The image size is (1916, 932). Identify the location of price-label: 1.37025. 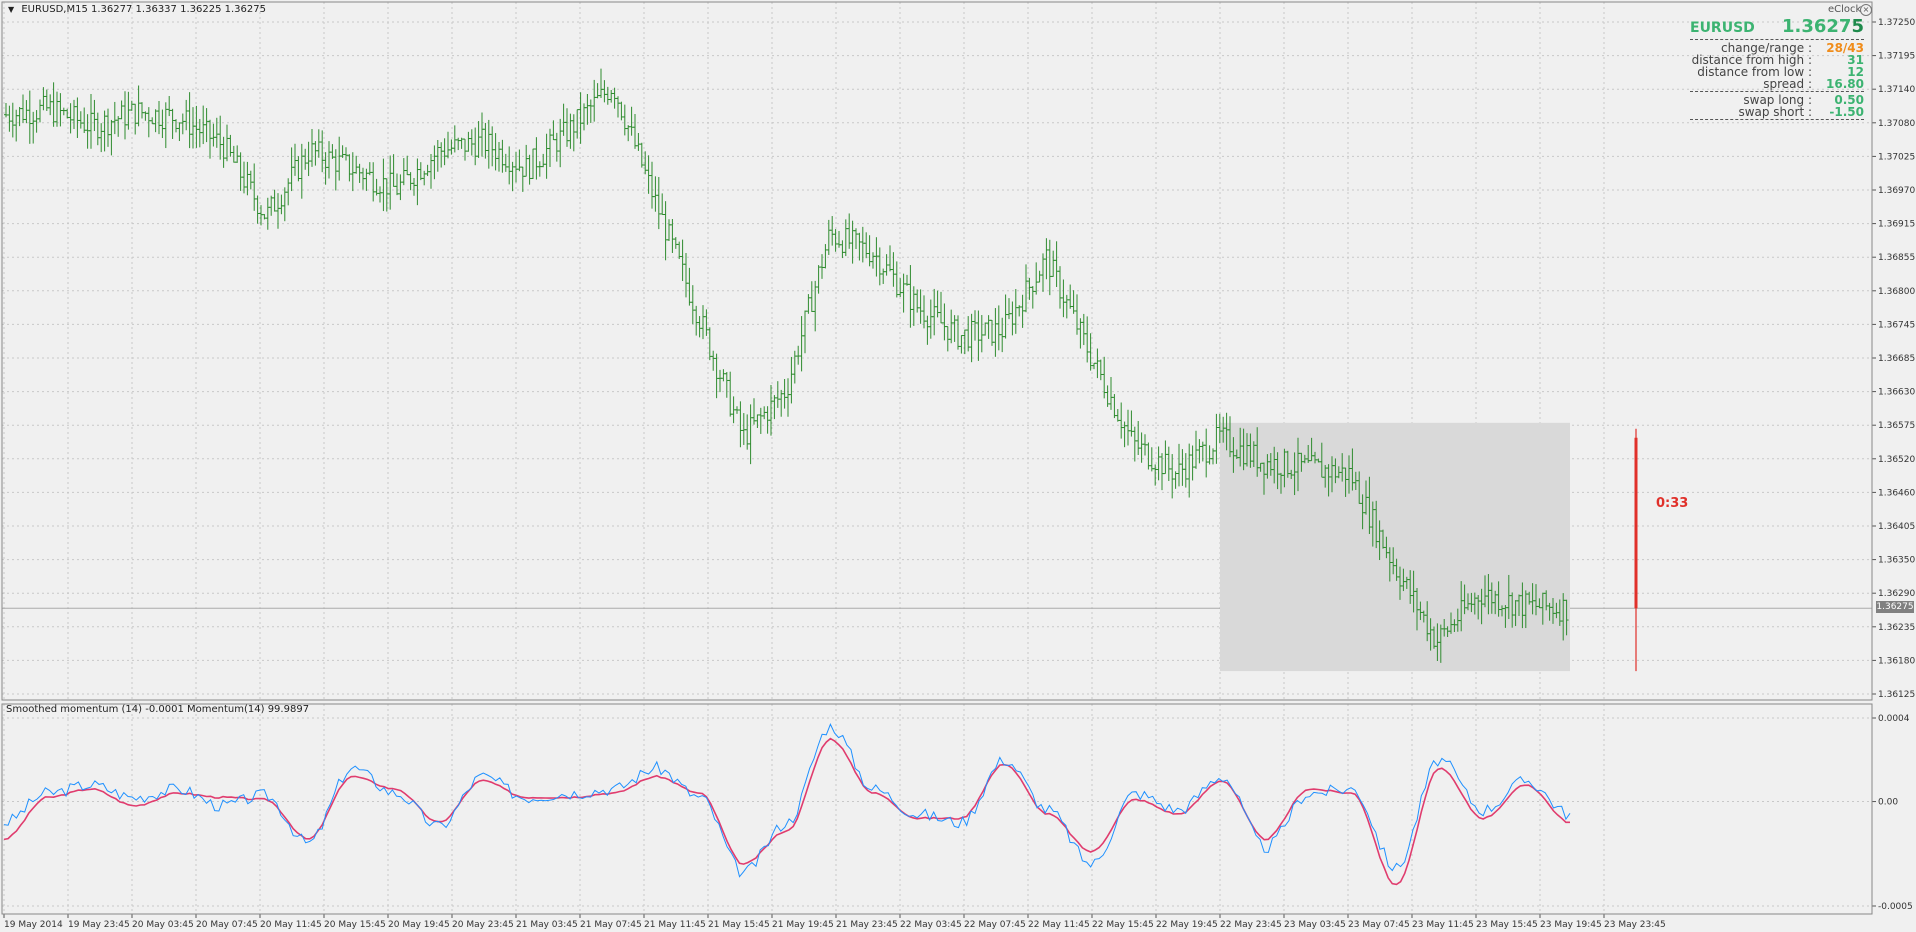
(1896, 157).